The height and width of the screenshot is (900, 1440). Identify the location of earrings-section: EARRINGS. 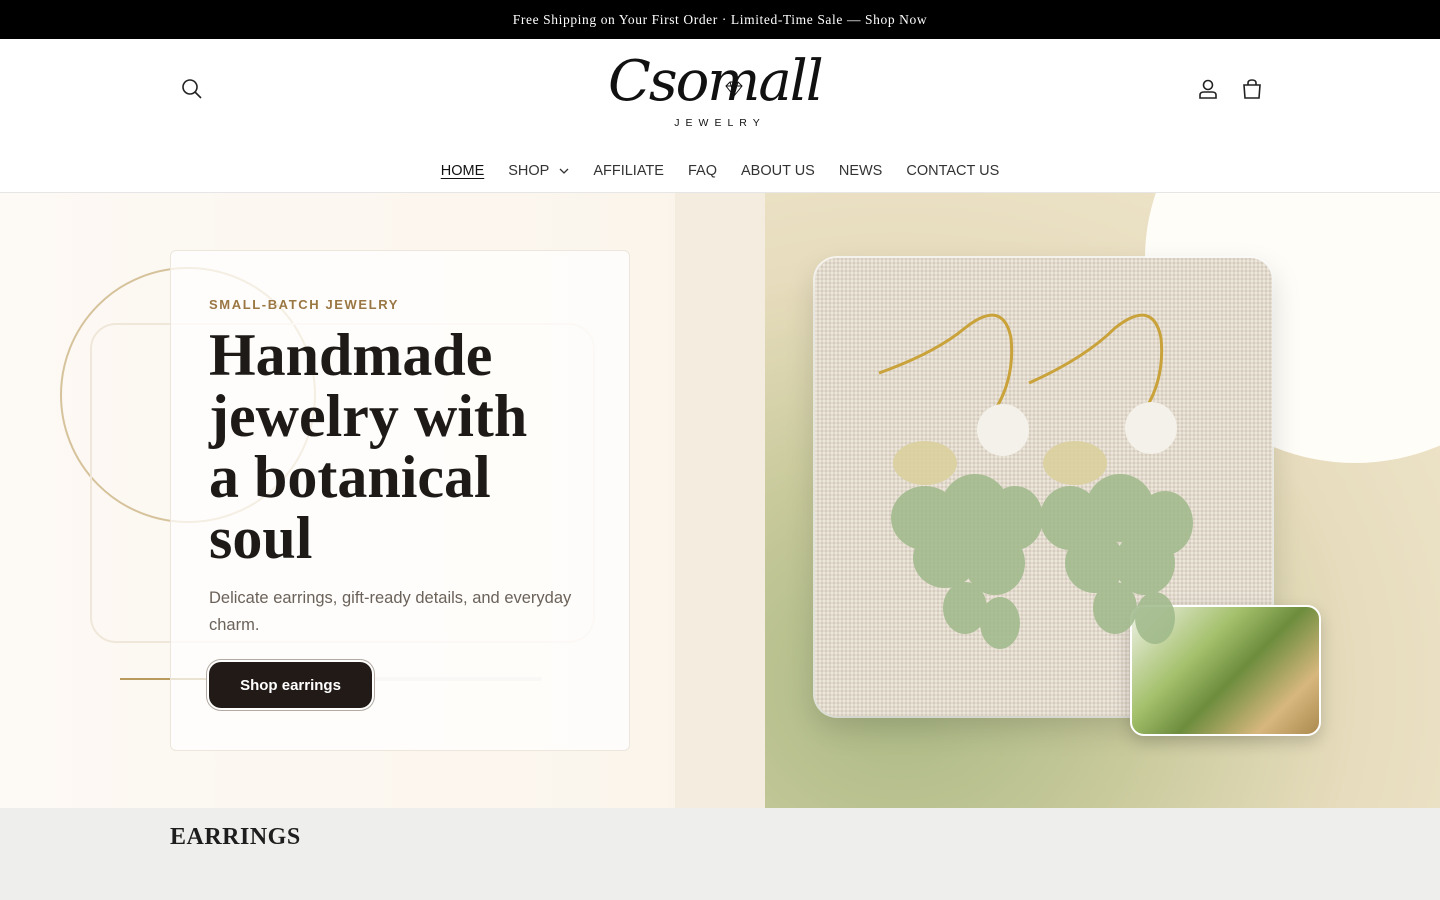
(720, 854).